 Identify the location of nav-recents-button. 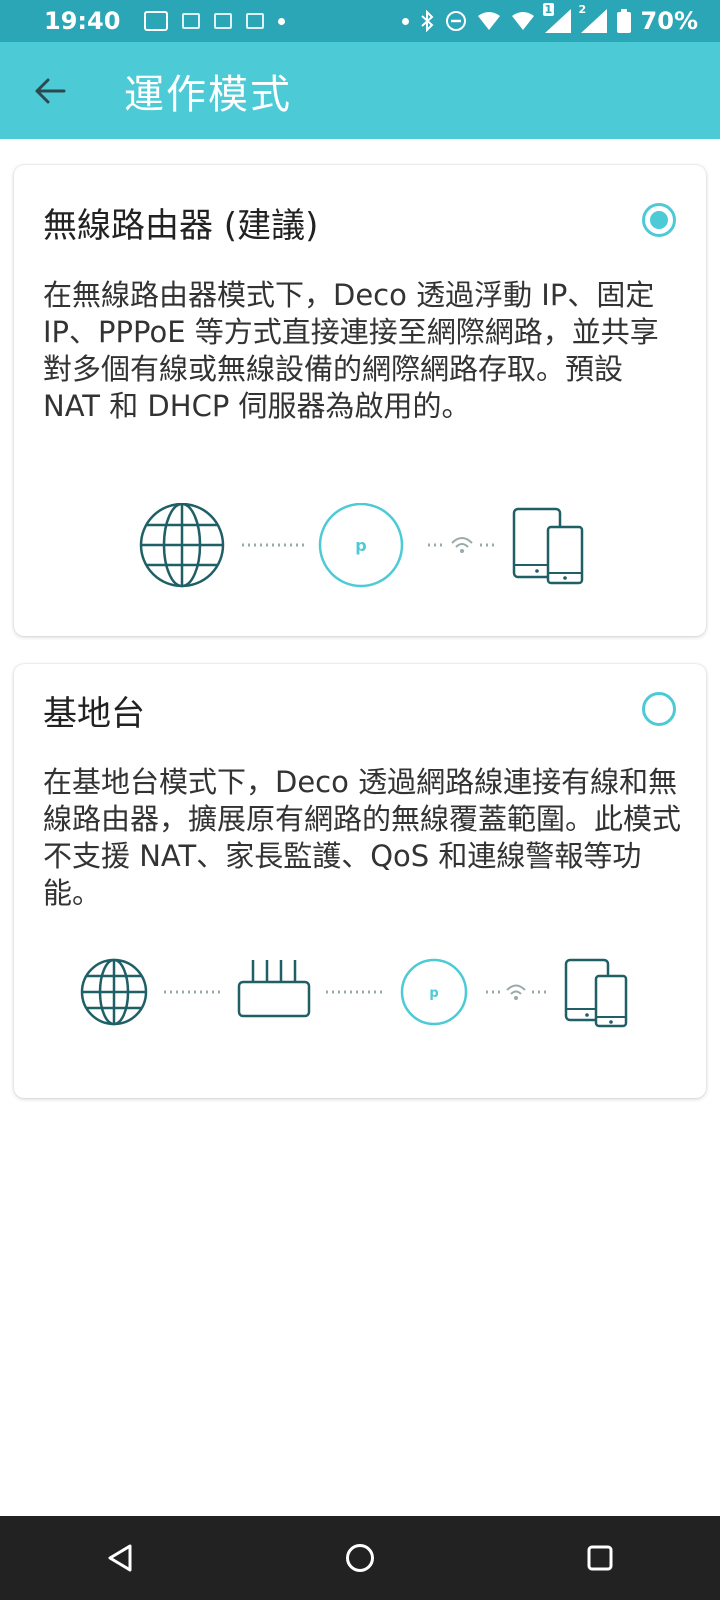
(600, 1558).